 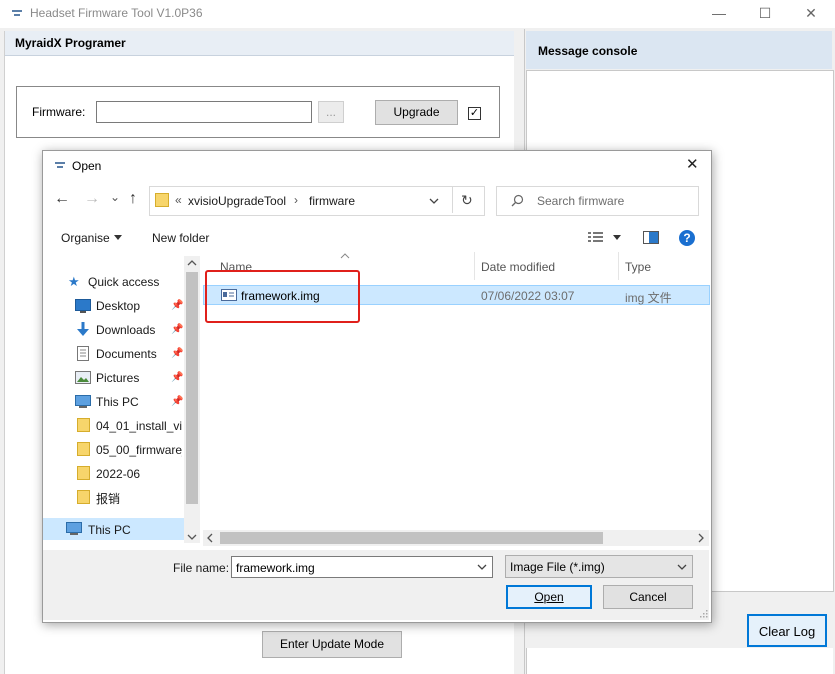 What do you see at coordinates (178, 200) in the screenshot?
I see `breadcrumb-overflow: «` at bounding box center [178, 200].